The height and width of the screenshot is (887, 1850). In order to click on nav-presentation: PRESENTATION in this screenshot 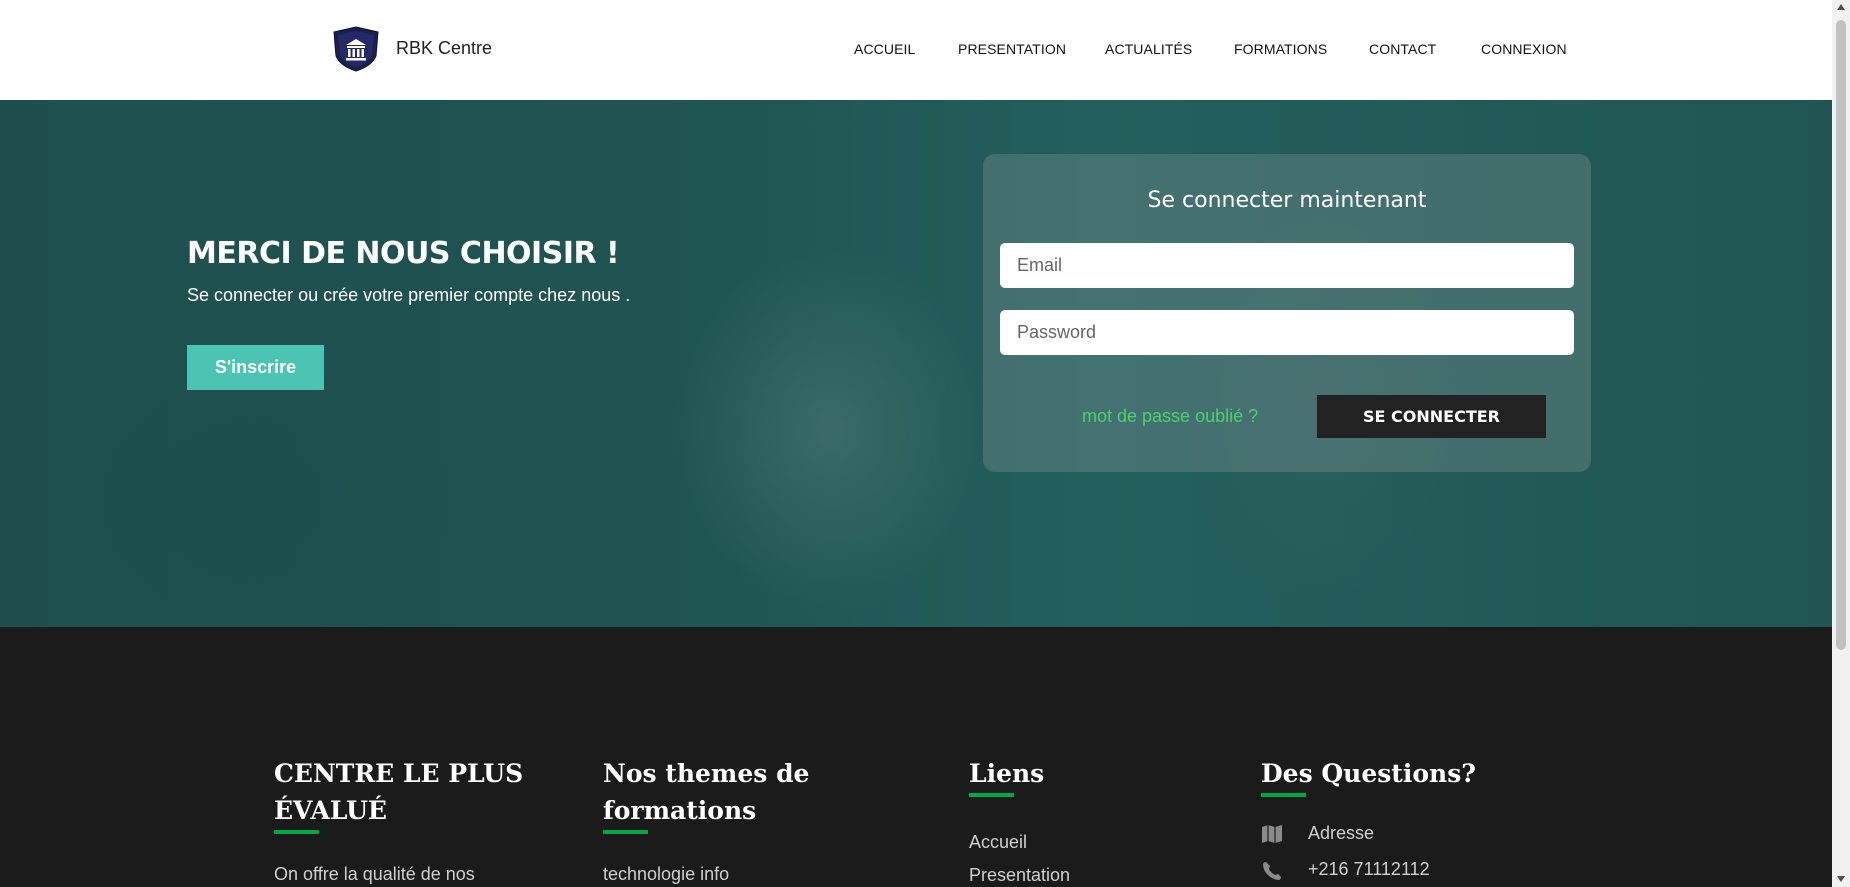, I will do `click(1012, 49)`.